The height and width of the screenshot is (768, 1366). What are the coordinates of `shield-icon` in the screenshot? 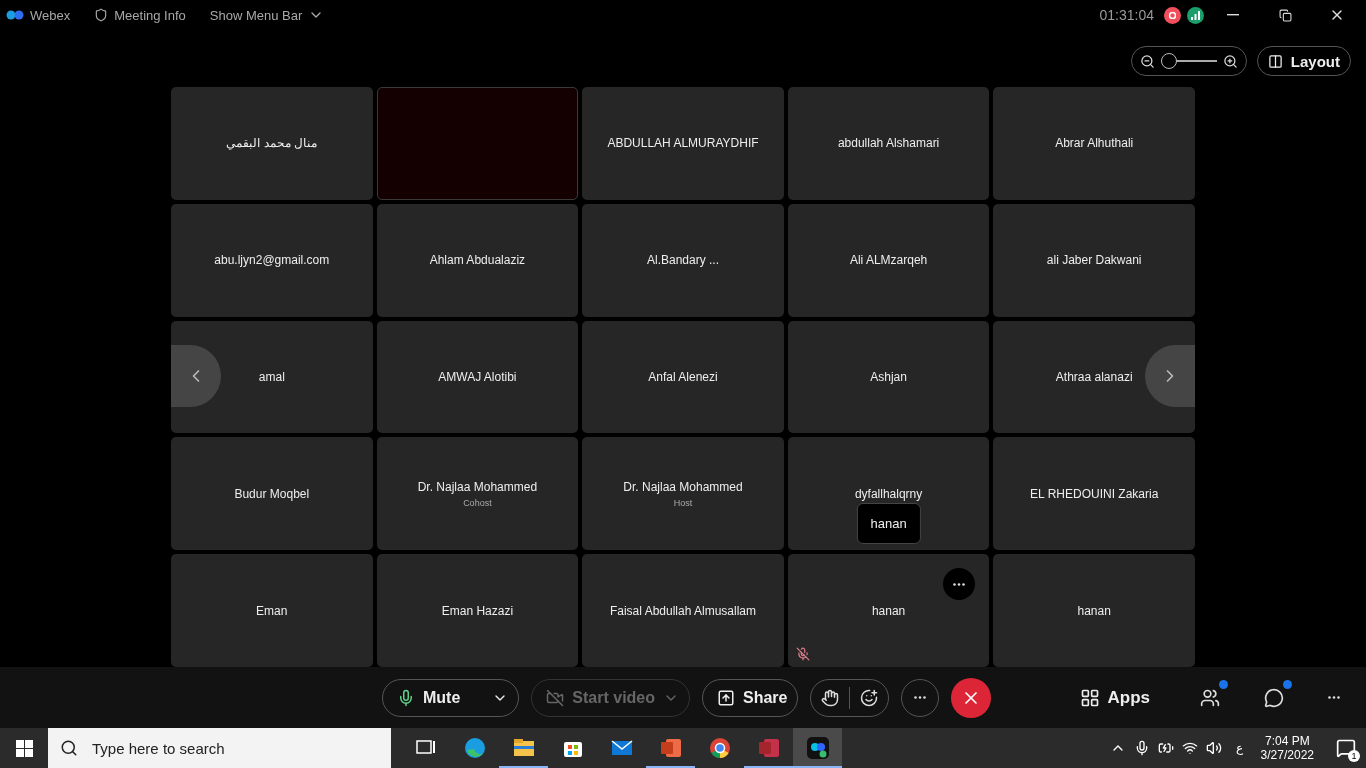 It's located at (101, 15).